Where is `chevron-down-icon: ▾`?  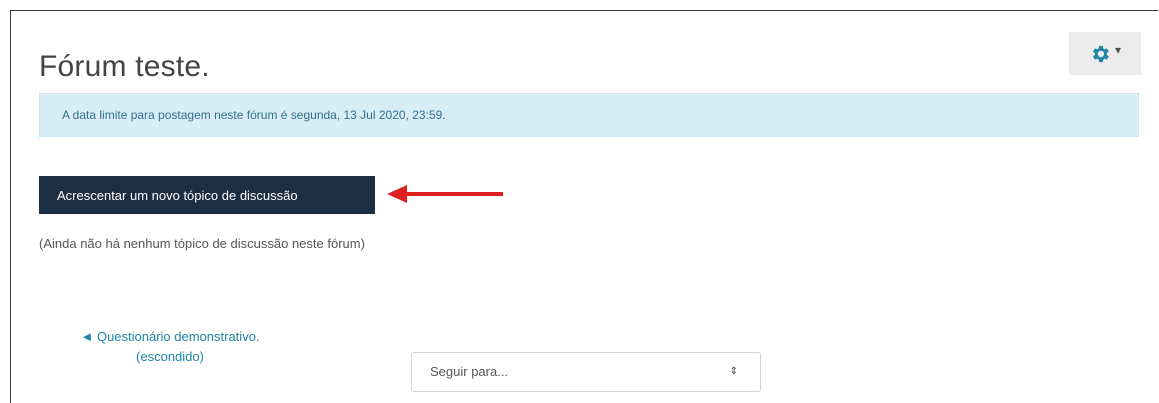 chevron-down-icon: ▾ is located at coordinates (1118, 49).